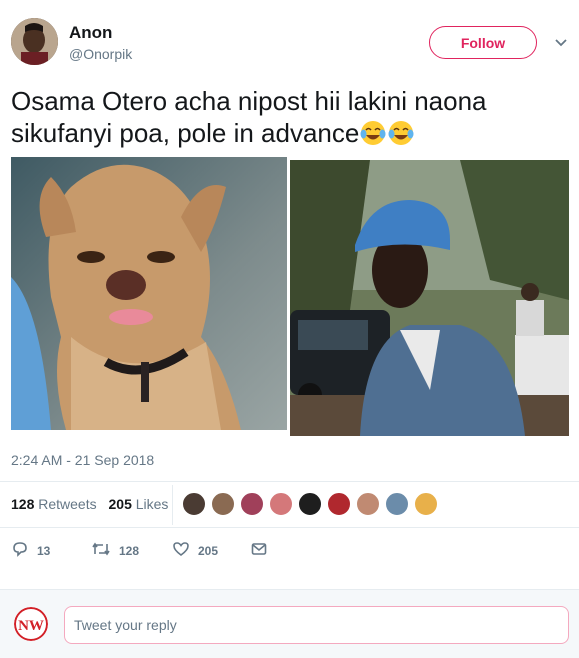  I want to click on chevron-down-icon, so click(561, 42).